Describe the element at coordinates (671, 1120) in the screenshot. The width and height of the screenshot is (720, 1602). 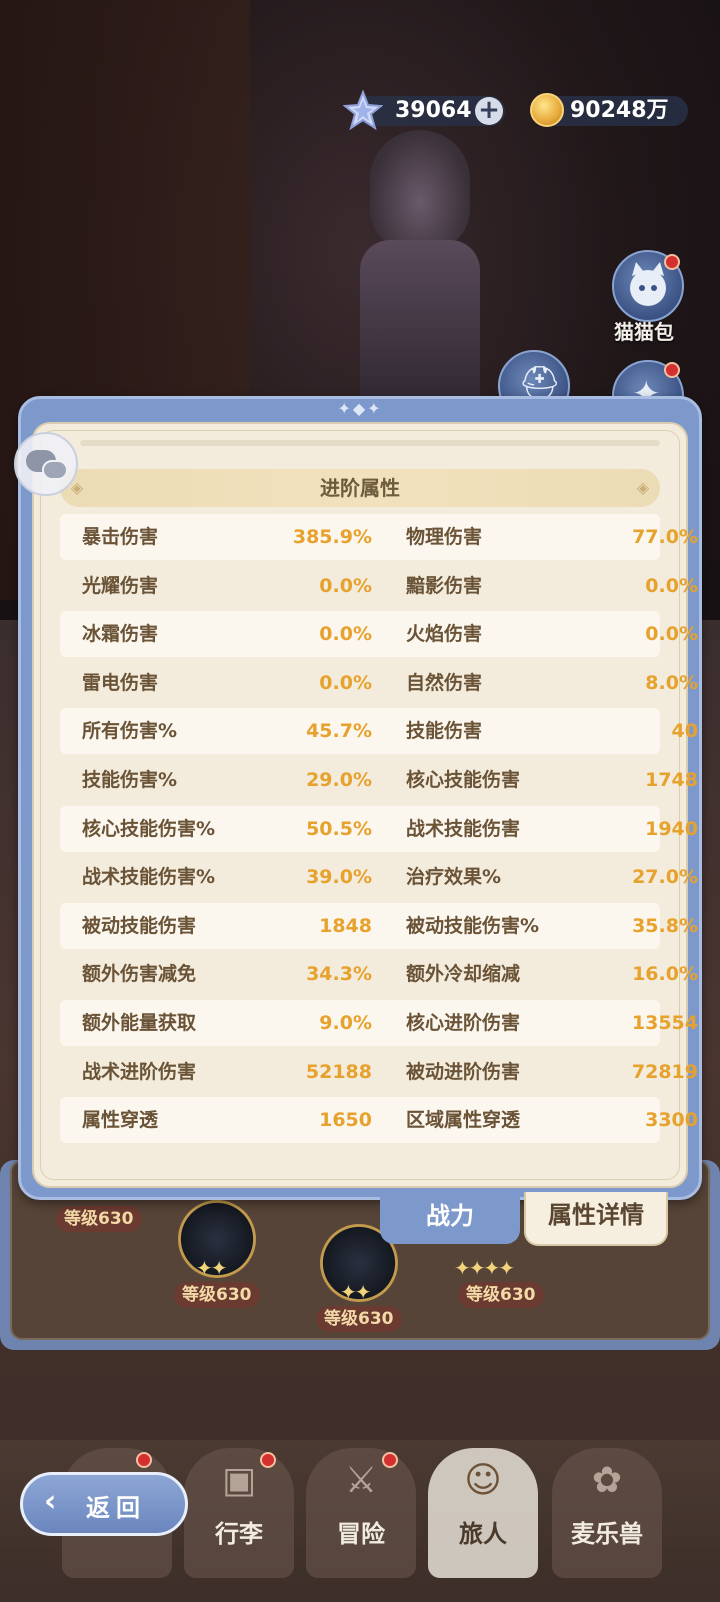
I see `stat-value: 3300` at that location.